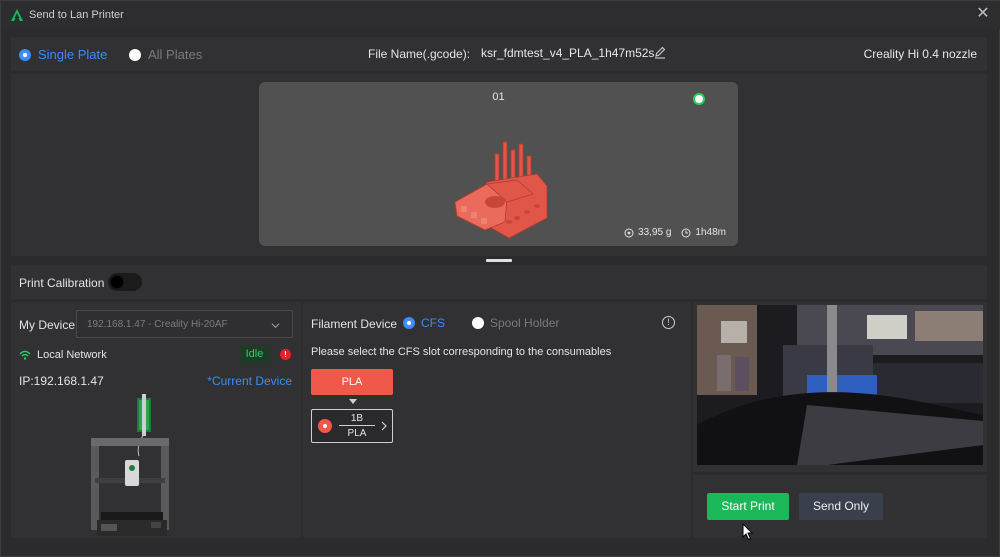  I want to click on print-time-stat: 1h48m, so click(703, 232).